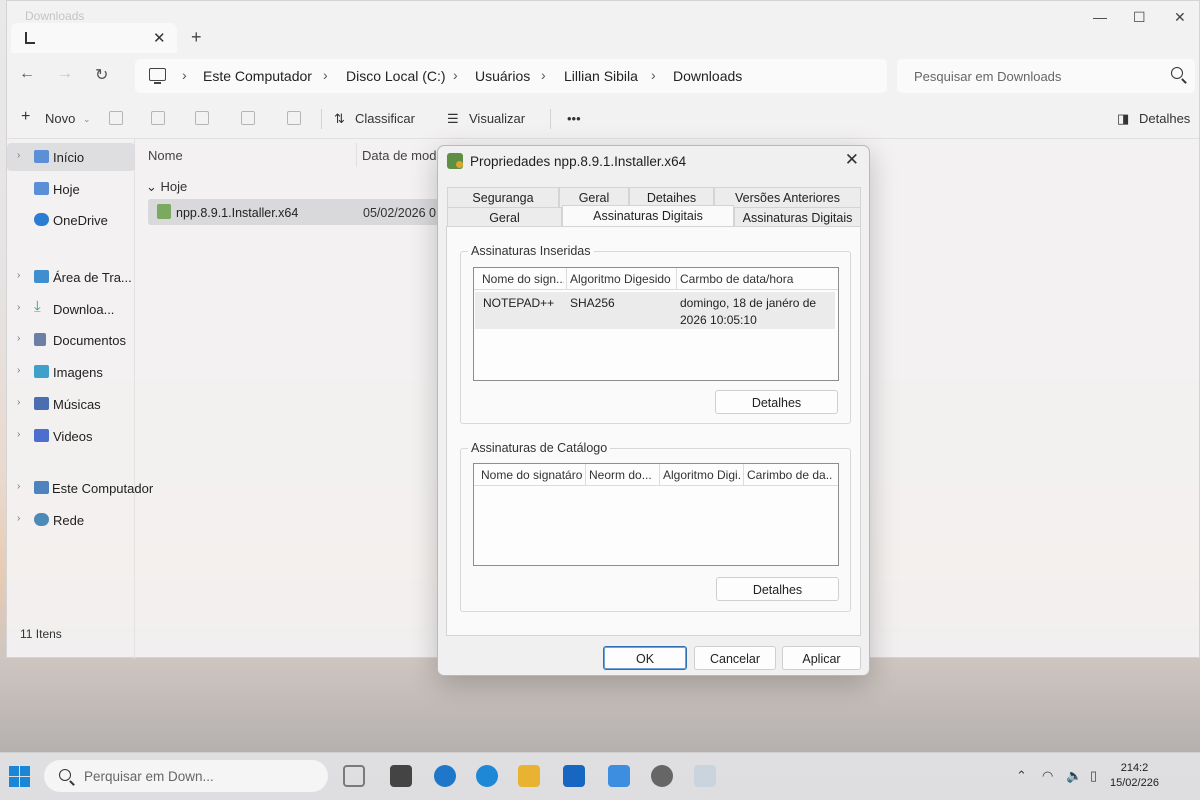 The image size is (1200, 800). Describe the element at coordinates (71, 436) in the screenshot. I see `sidebar-item-videos: › Videos` at that location.